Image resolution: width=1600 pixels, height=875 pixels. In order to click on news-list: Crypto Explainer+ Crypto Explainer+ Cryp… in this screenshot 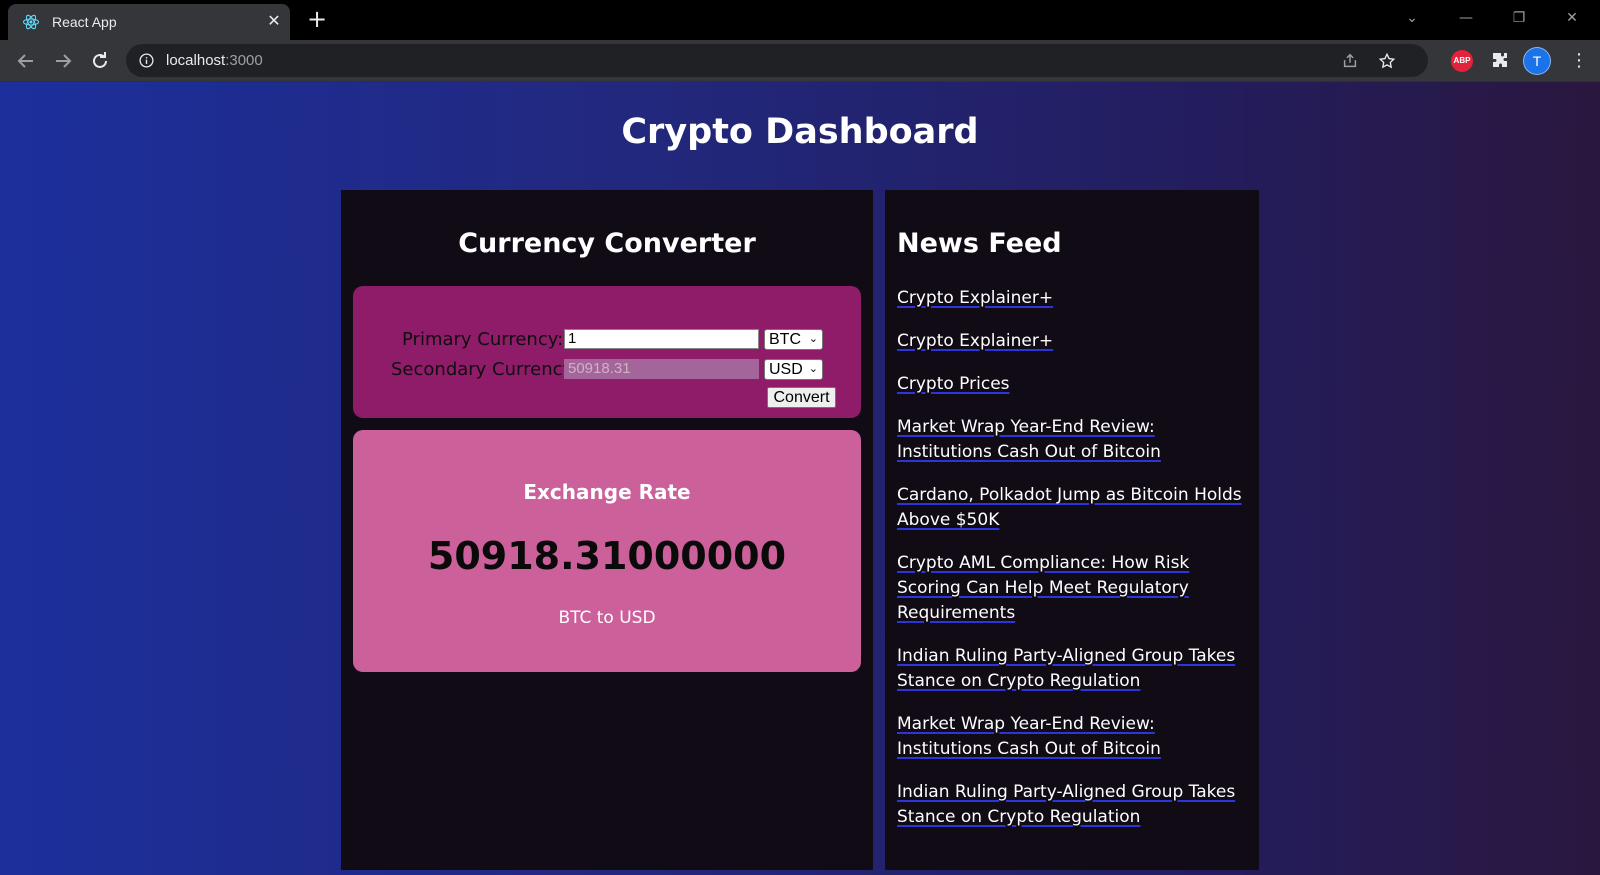, I will do `click(1073, 567)`.